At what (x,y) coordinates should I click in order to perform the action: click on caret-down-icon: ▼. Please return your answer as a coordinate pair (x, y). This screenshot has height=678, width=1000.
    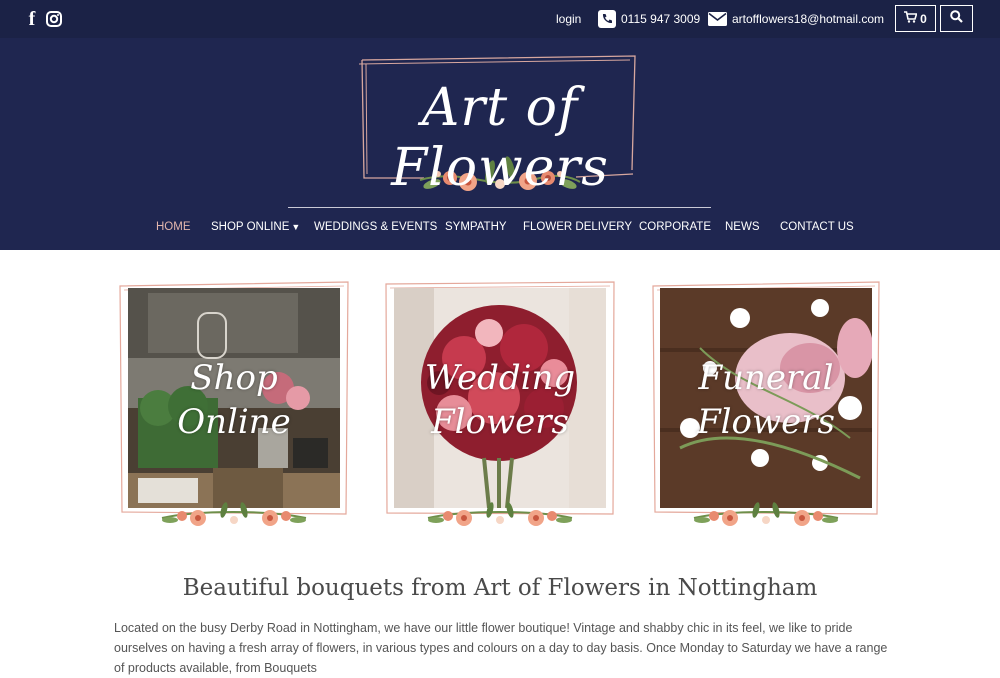
    Looking at the image, I should click on (296, 227).